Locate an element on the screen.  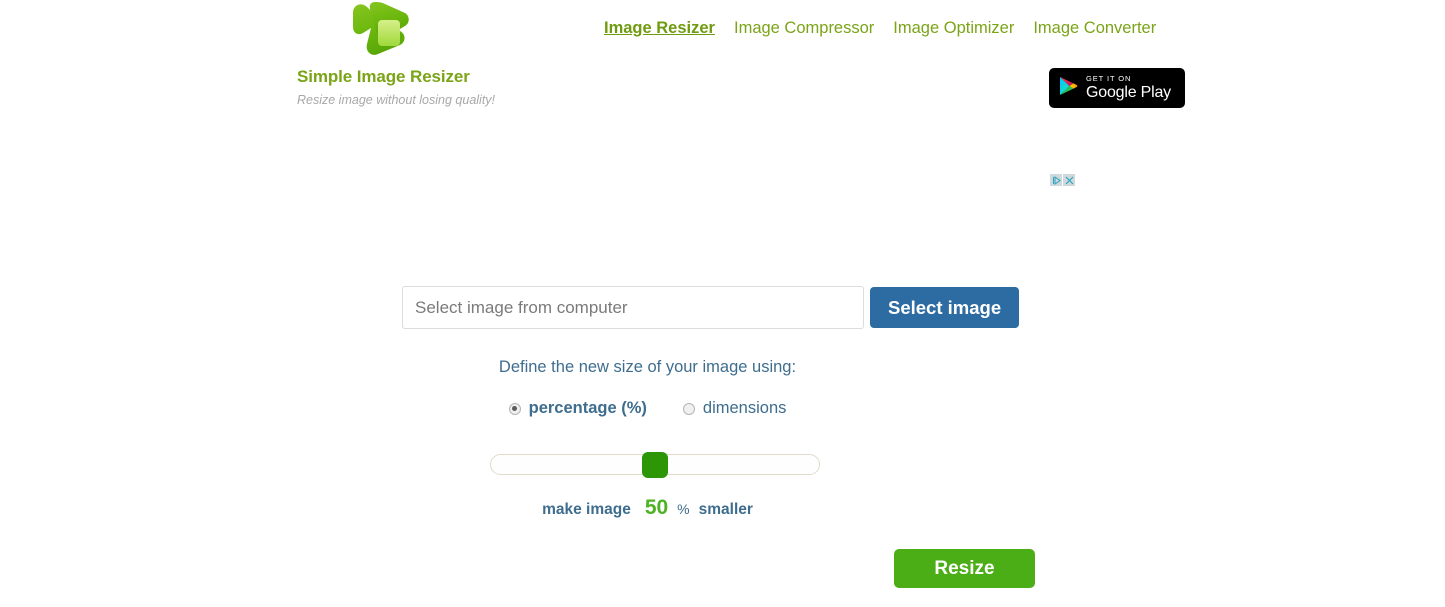
brand-tagline: Resize image without losing quality! is located at coordinates (396, 100).